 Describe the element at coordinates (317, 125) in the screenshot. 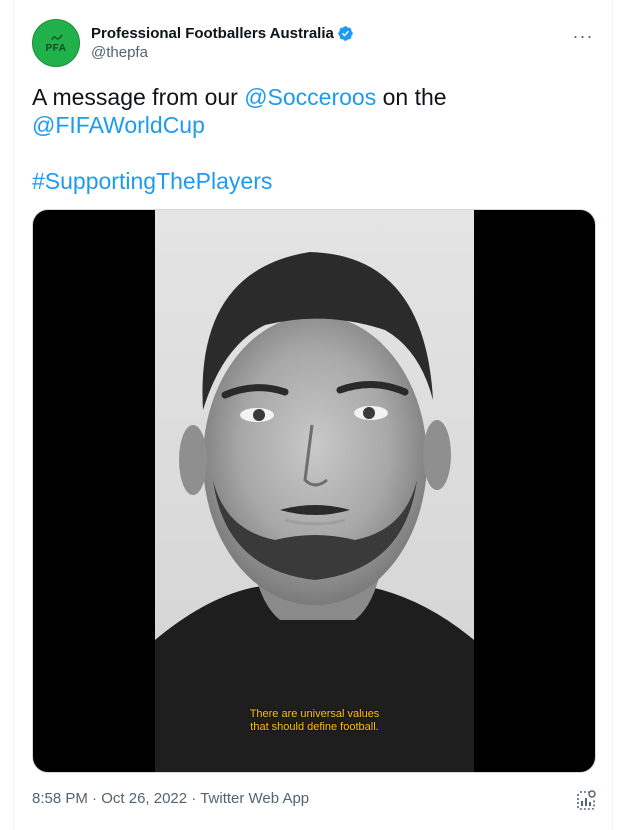

I see `tweet-line-2: @FIFAWorldCup` at that location.